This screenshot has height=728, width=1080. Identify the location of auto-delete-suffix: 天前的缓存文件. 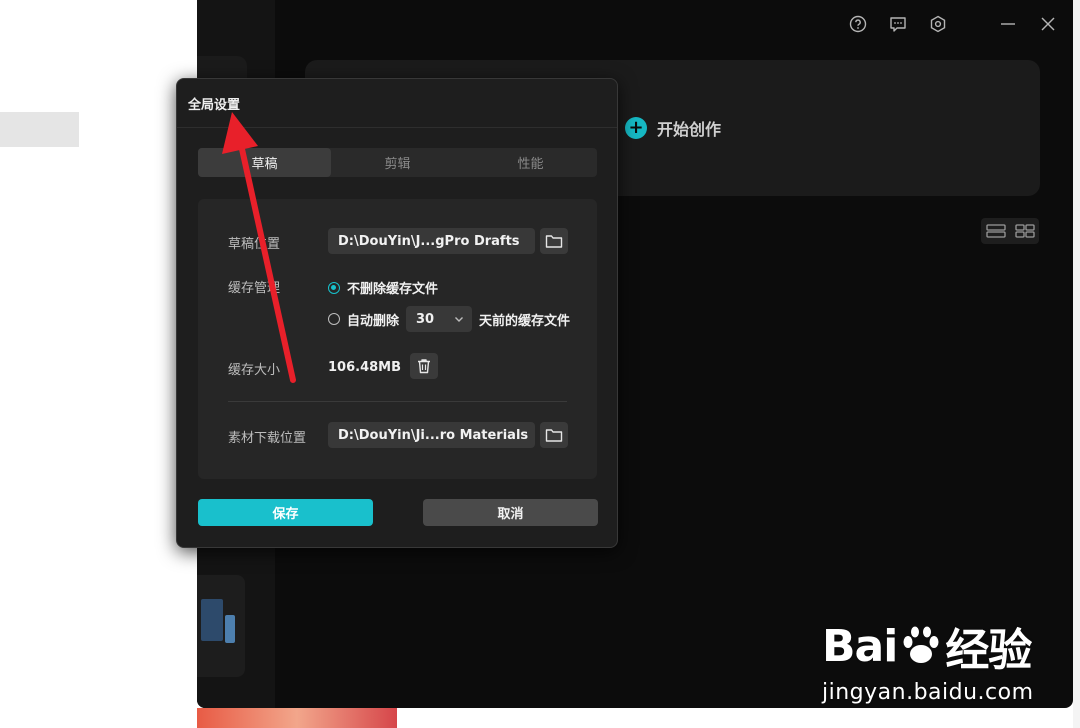
(525, 321).